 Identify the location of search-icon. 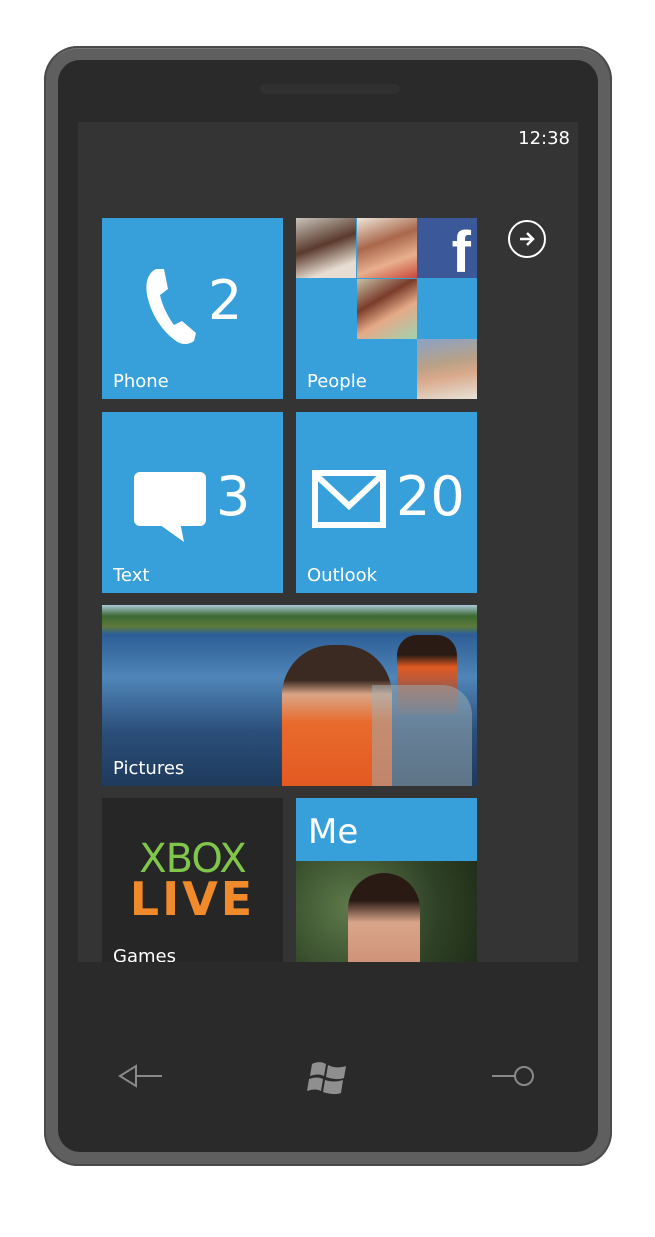
(513, 1076).